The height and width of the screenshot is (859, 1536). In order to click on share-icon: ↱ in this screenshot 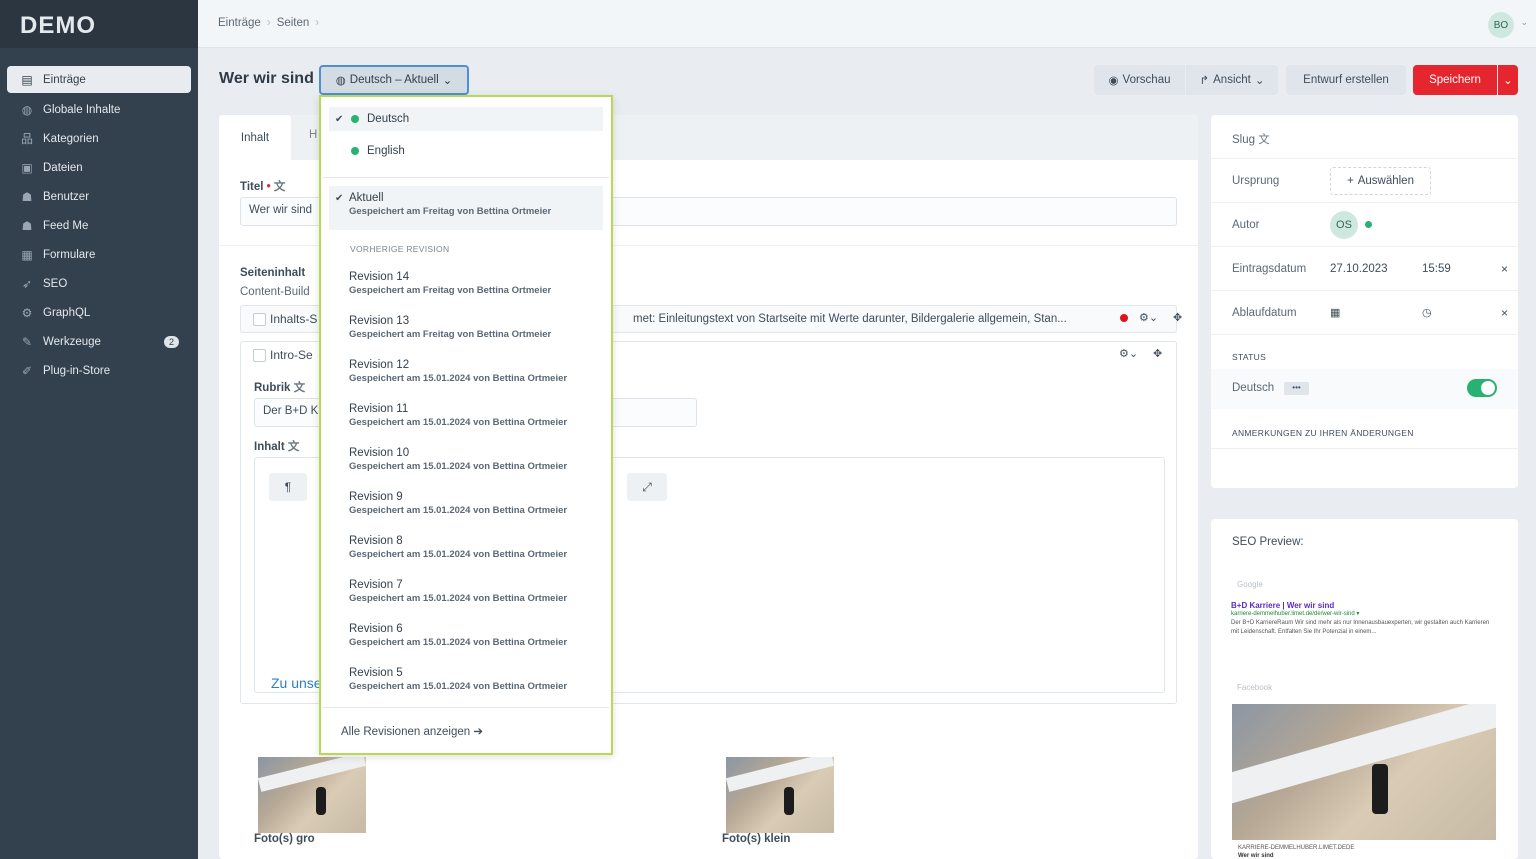, I will do `click(1204, 81)`.